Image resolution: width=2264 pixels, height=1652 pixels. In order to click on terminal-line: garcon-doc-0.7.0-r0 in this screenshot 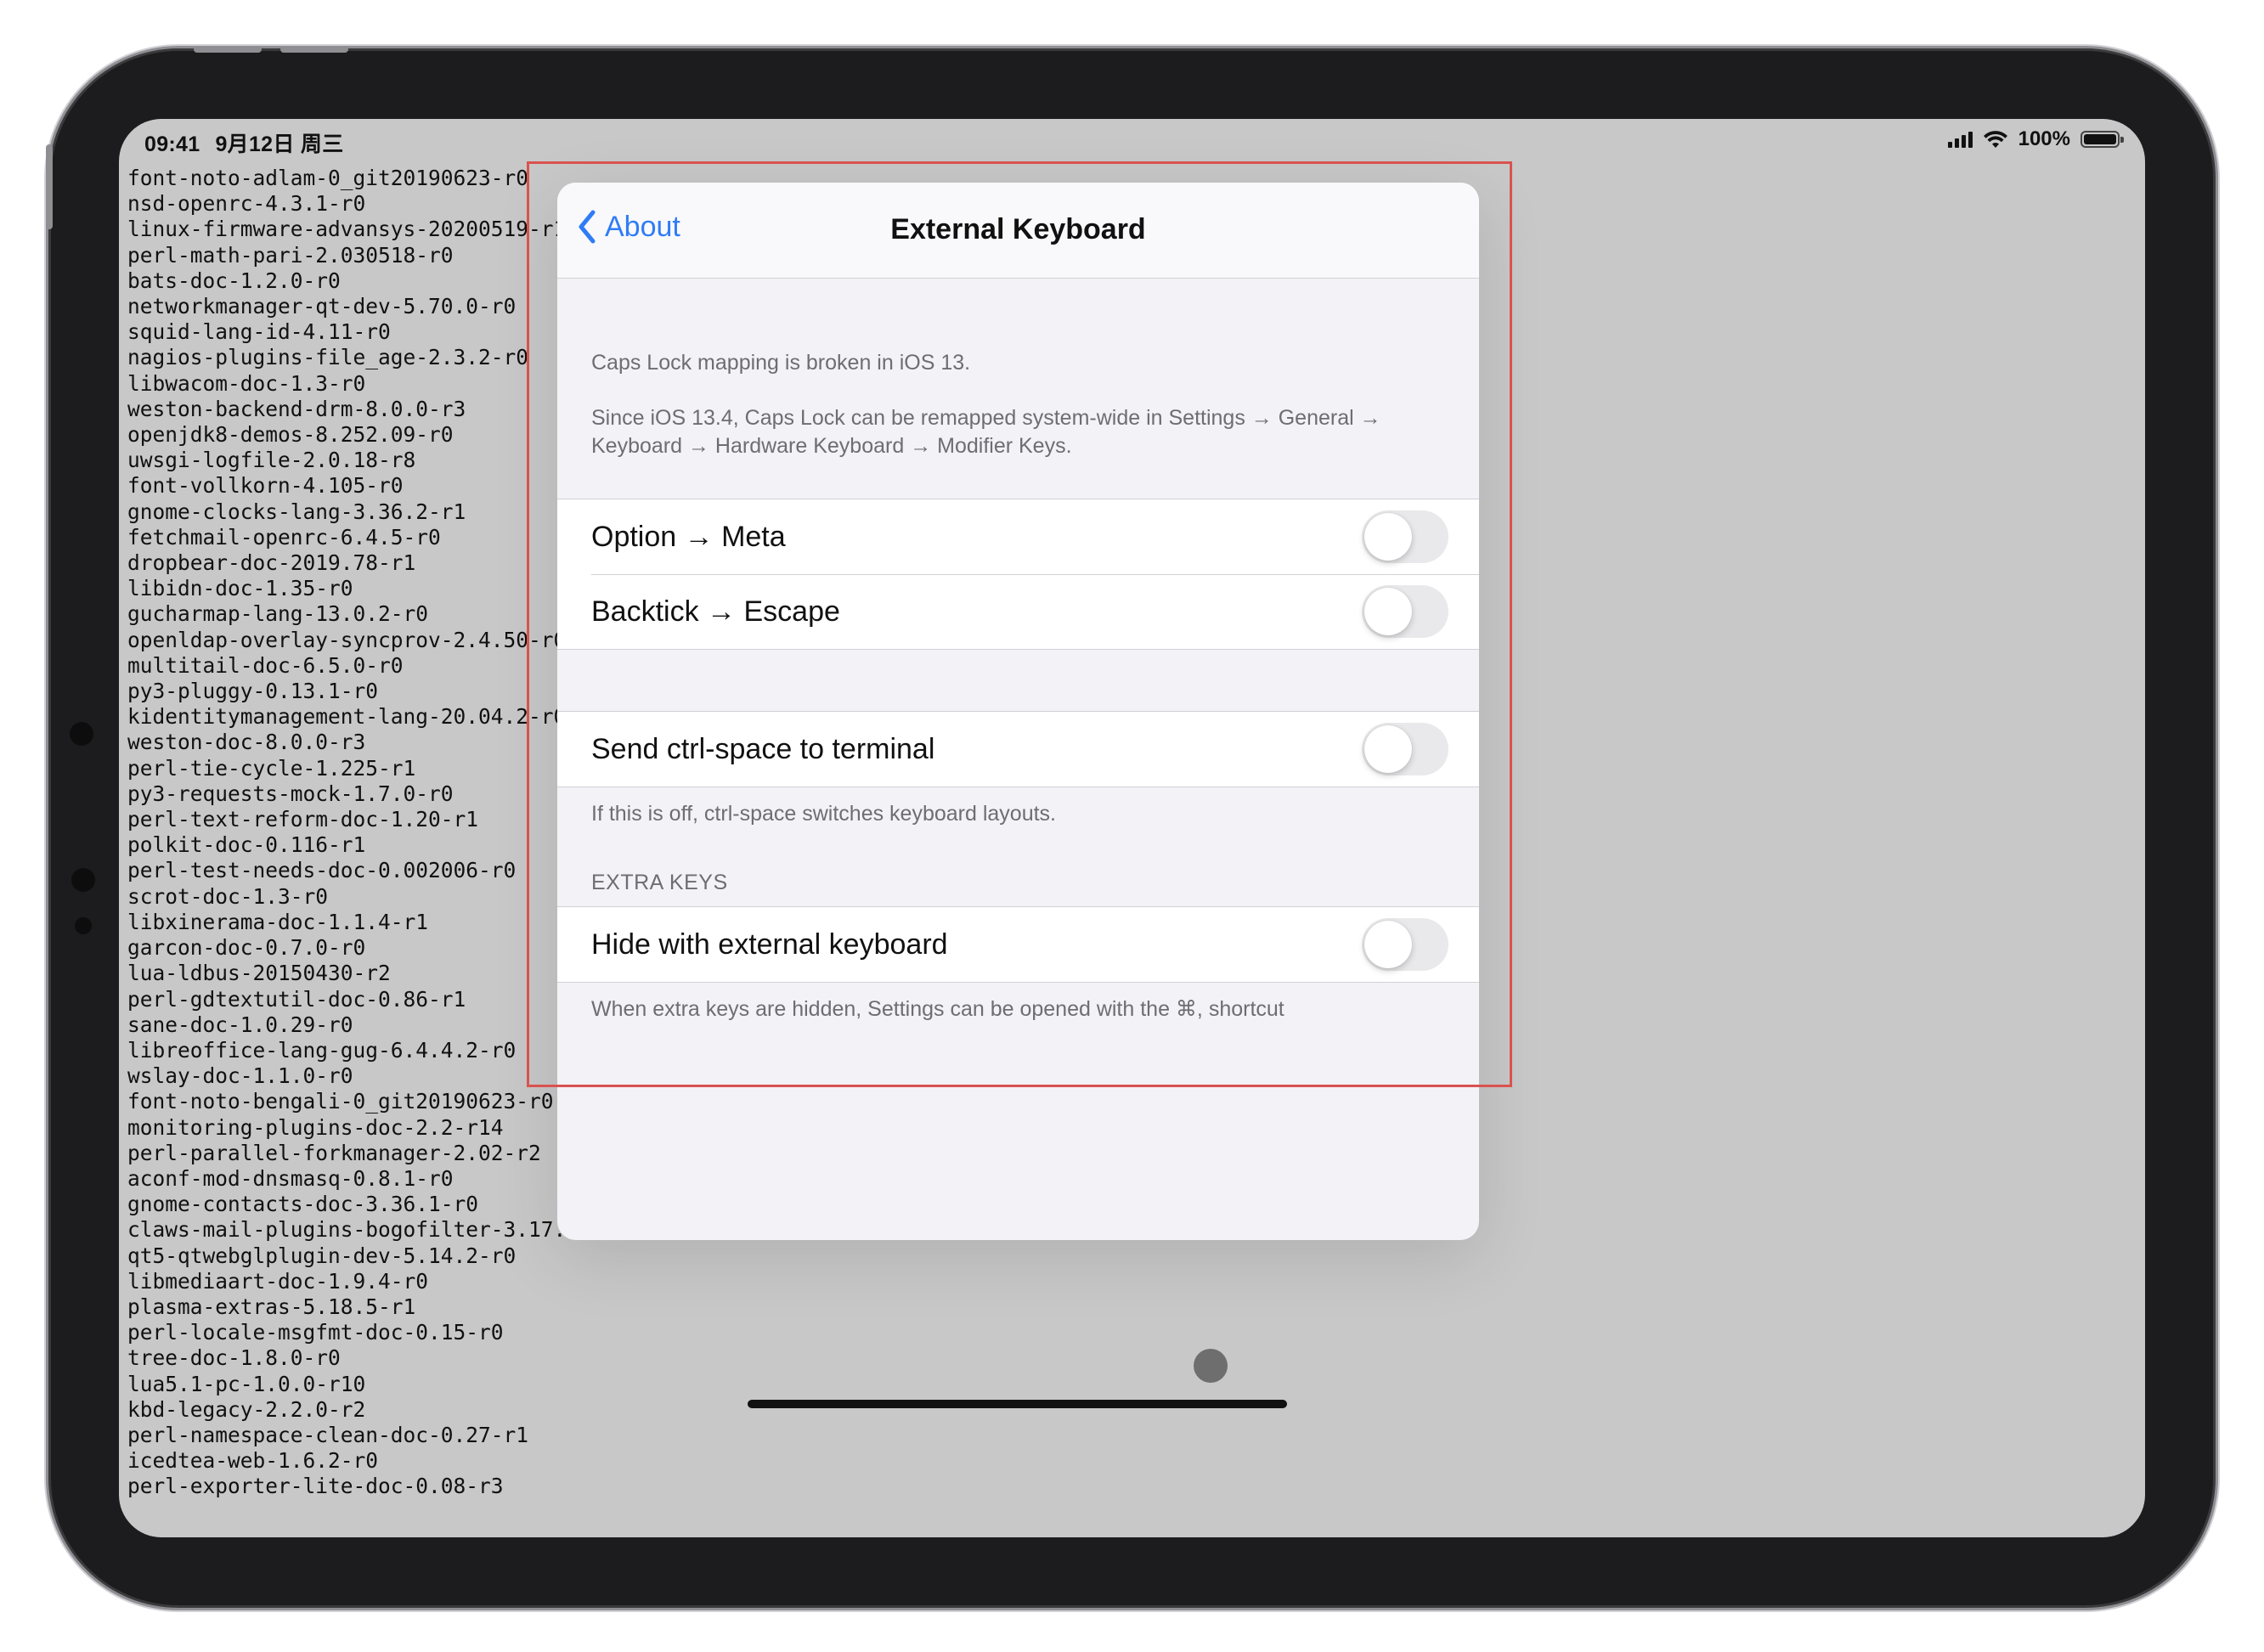, I will do `click(246, 948)`.